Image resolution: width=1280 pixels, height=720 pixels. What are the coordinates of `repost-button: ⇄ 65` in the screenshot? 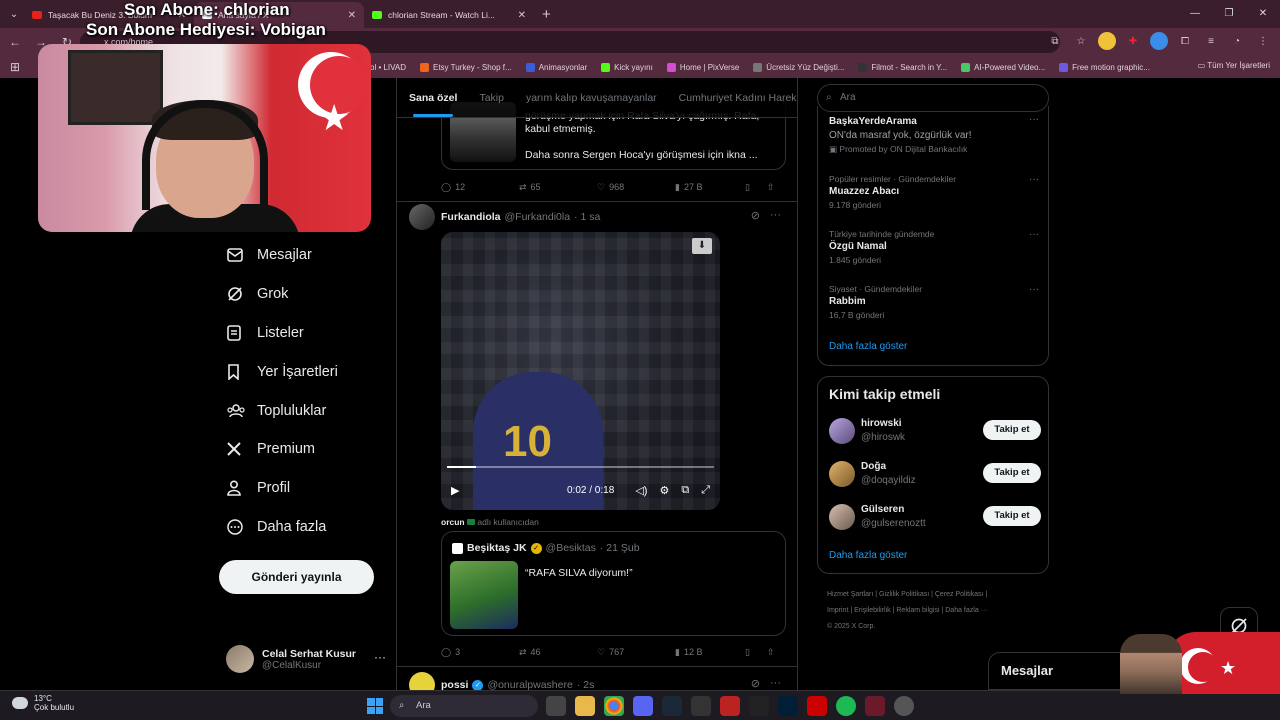 It's located at (558, 187).